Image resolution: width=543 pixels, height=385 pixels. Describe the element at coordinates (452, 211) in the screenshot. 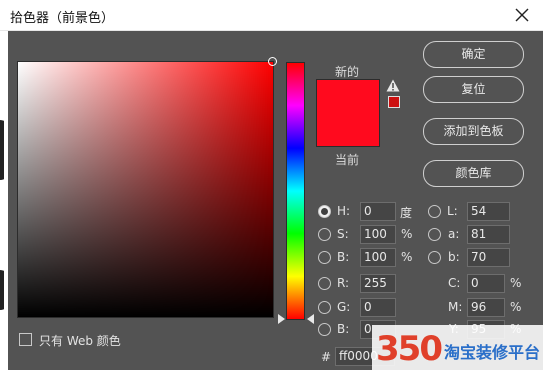

I see `l-label: L:` at that location.